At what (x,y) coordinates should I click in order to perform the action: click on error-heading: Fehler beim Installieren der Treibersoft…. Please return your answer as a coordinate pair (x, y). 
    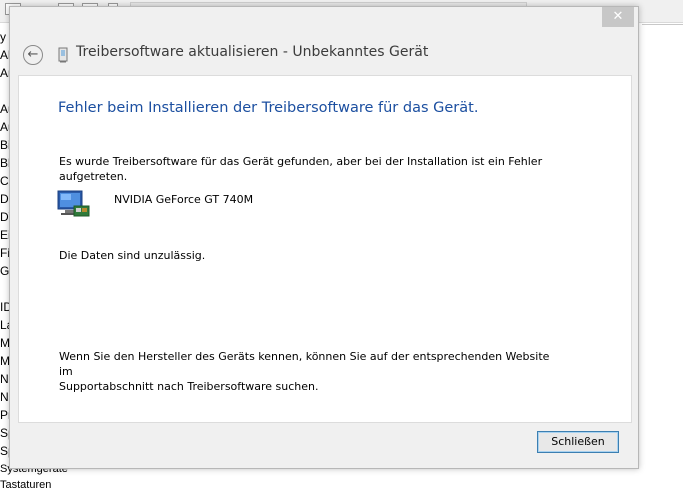
    Looking at the image, I should click on (268, 108).